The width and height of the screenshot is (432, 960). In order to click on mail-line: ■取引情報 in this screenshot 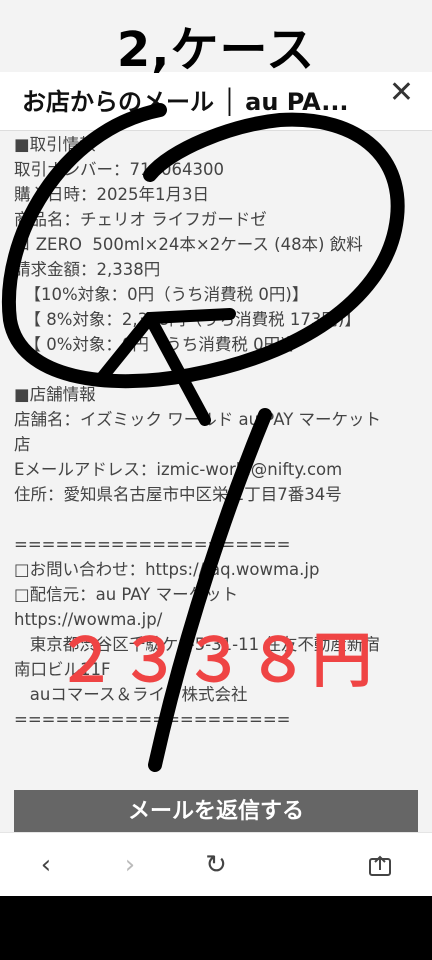, I will do `click(55, 144)`.